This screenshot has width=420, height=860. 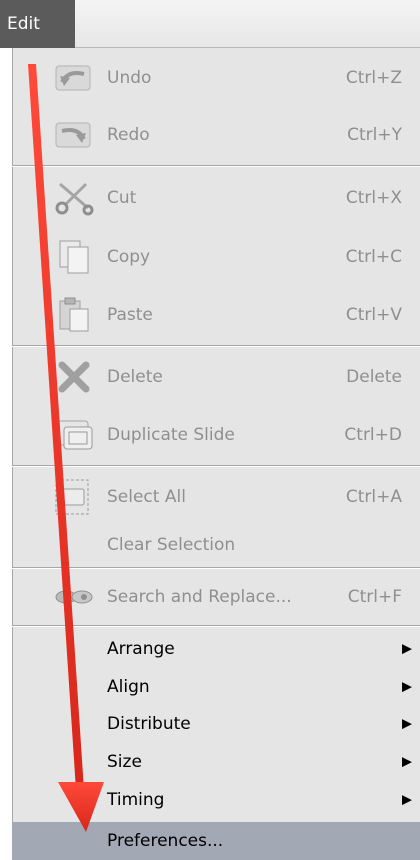 What do you see at coordinates (128, 687) in the screenshot?
I see `menu-item-label: Align` at bounding box center [128, 687].